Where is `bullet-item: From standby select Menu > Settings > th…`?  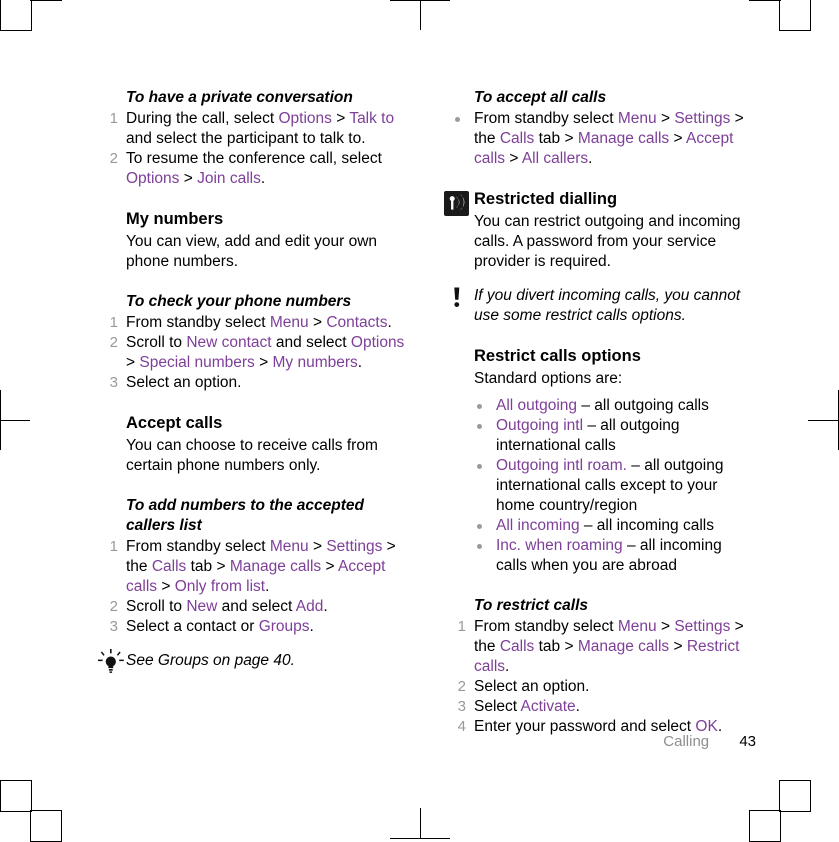
bullet-item: From standby select Menu > Settings > th… is located at coordinates (600, 139).